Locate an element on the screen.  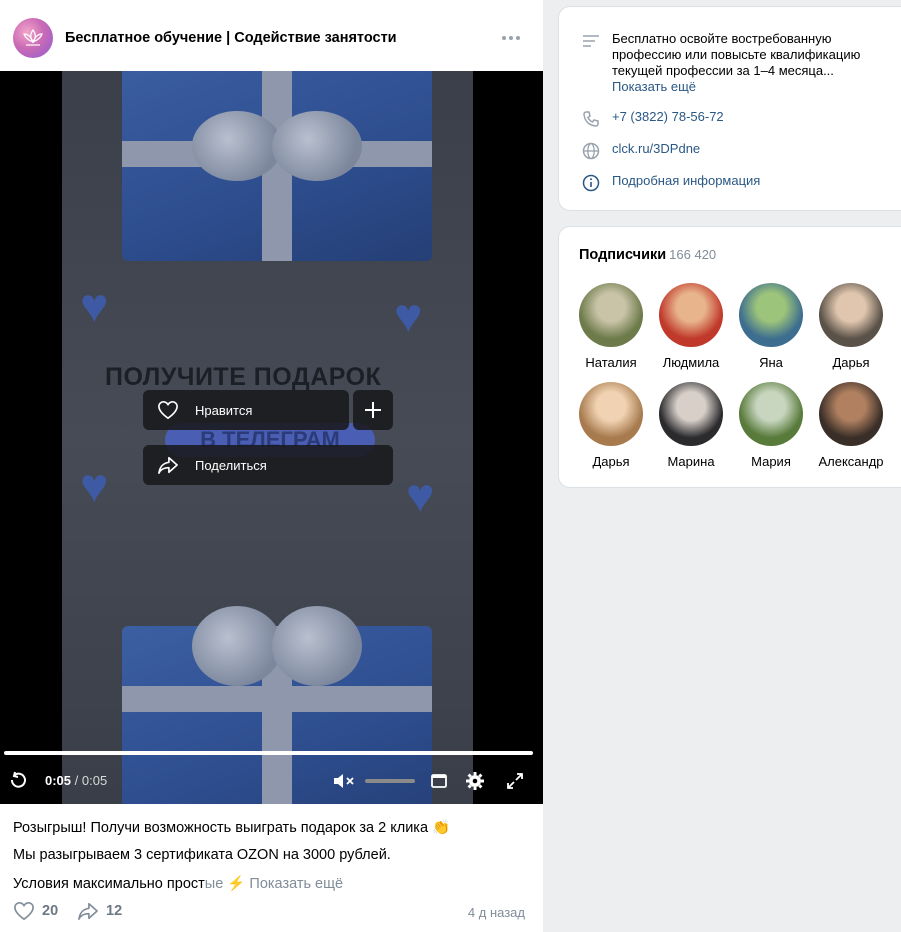
subscriber-item: Александр is located at coordinates (851, 425).